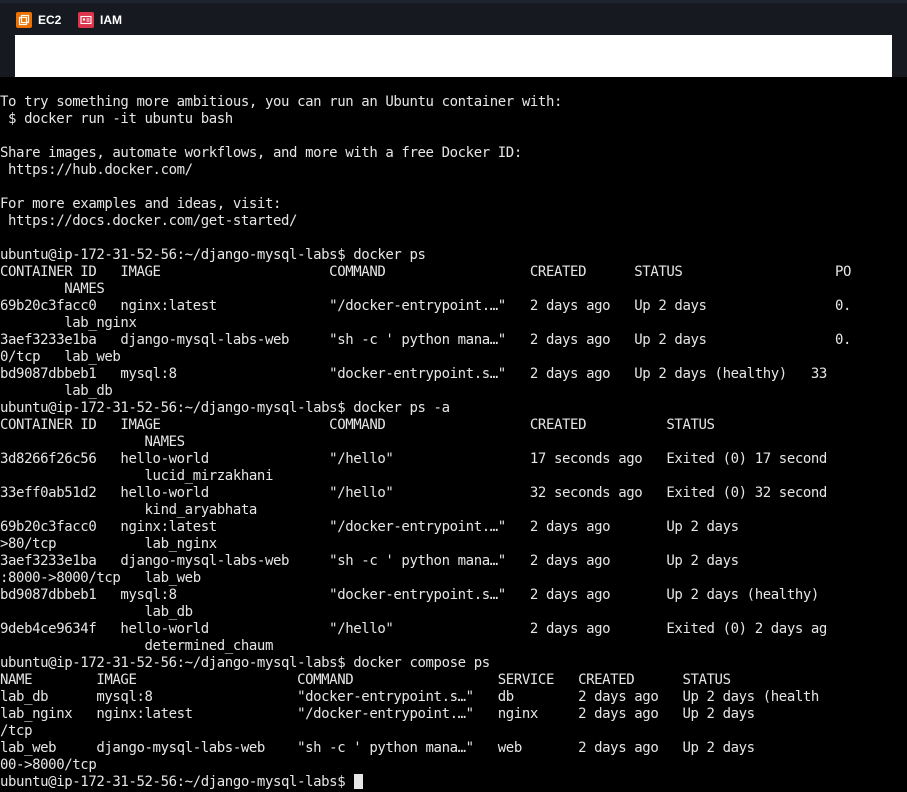 This screenshot has height=792, width=907. I want to click on favorites-bar: EC2 IAM, so click(453, 17).